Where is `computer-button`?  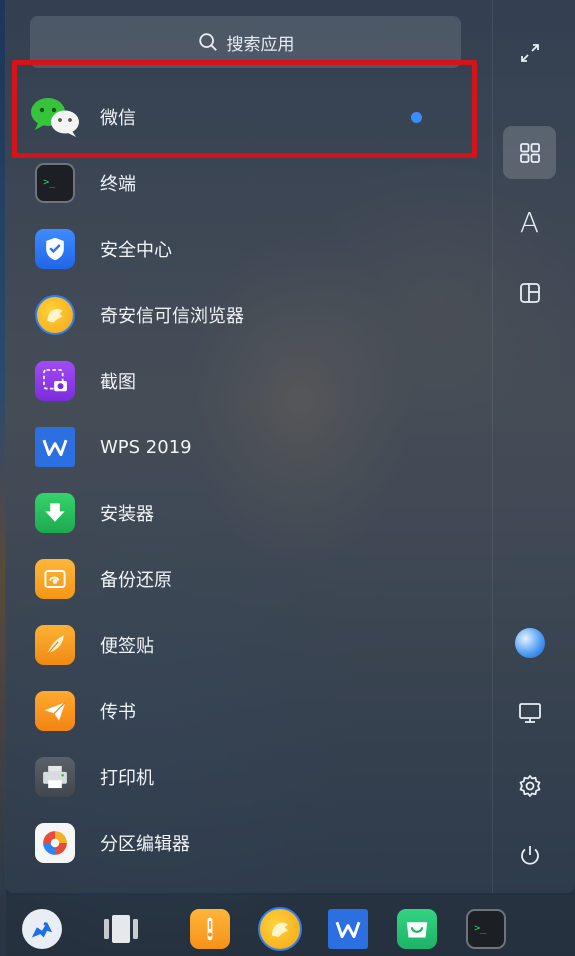
computer-button is located at coordinates (529, 712).